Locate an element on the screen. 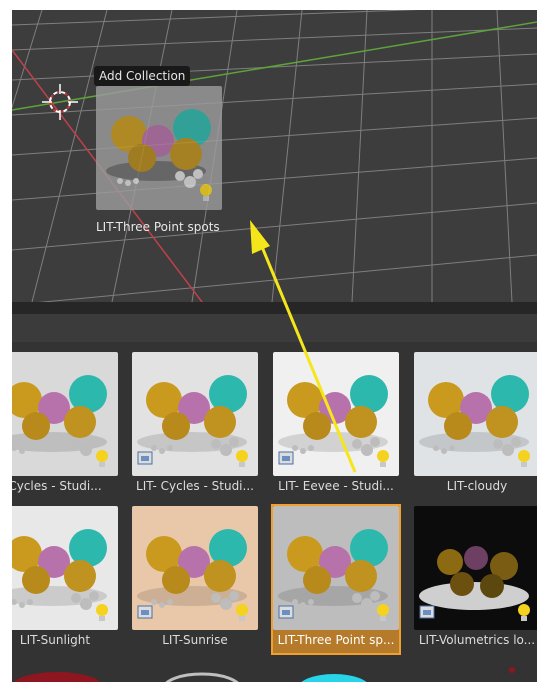  asset-label: LIT-cloudy is located at coordinates (477, 486).